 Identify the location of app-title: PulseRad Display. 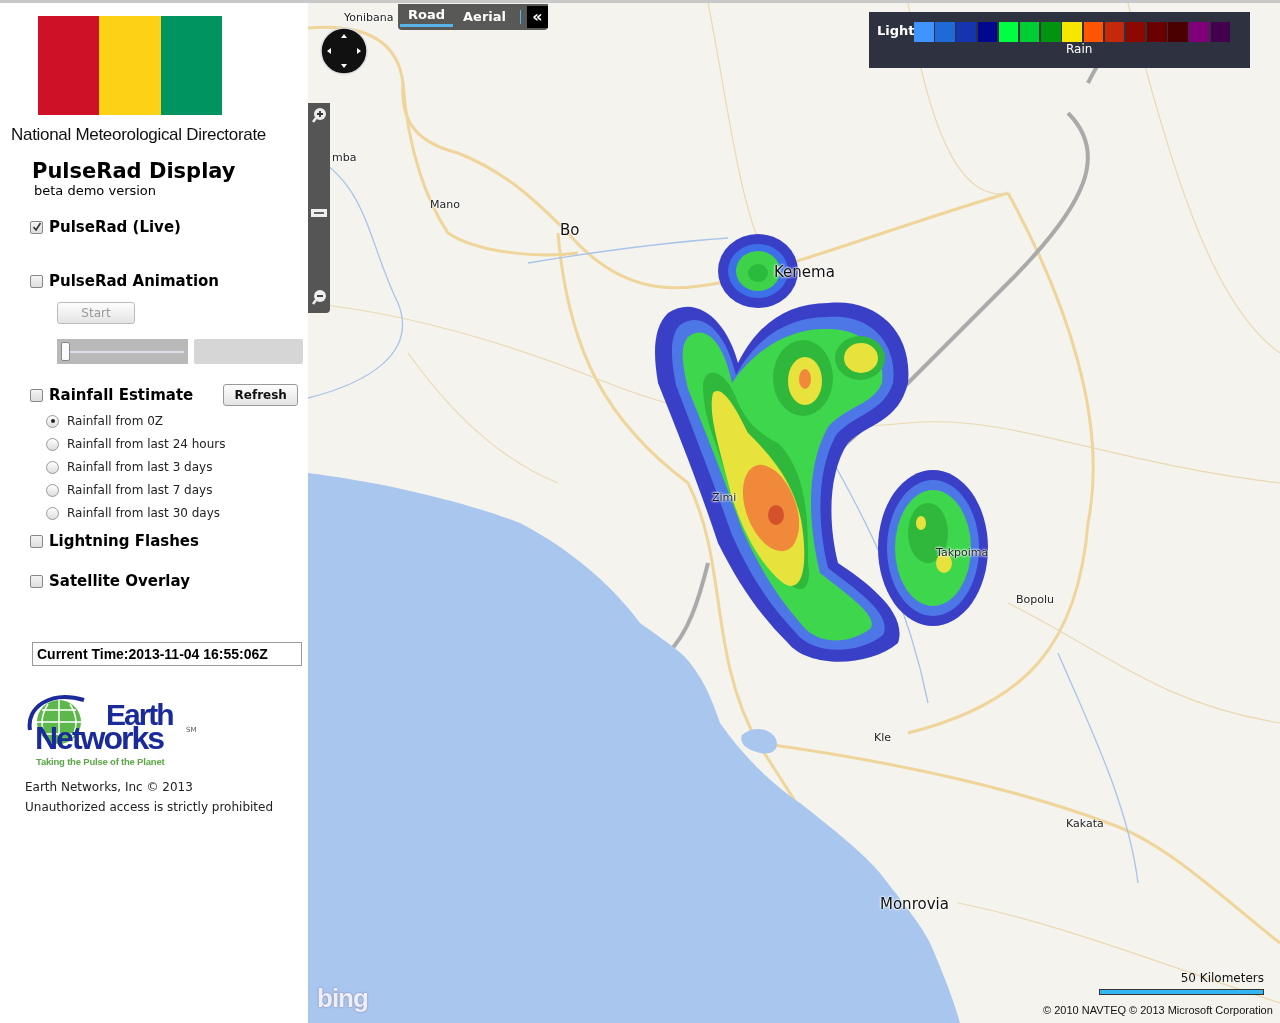
(134, 171).